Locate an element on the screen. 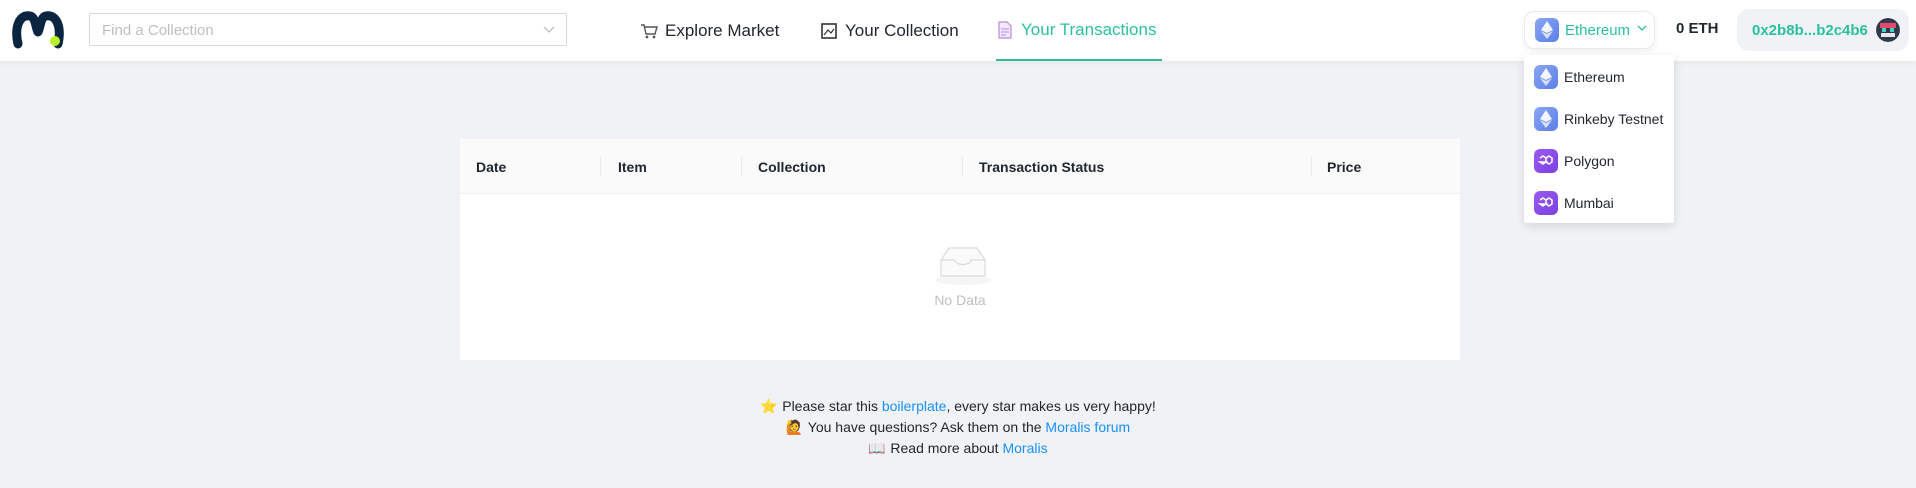  network-select: Ethereum is located at coordinates (1589, 30).